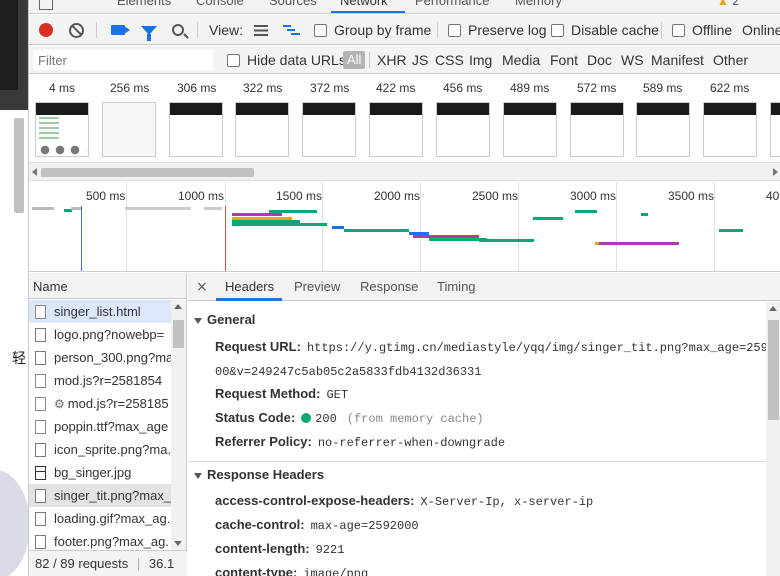  Describe the element at coordinates (202, 287) in the screenshot. I see `close-detail-button: ×` at that location.